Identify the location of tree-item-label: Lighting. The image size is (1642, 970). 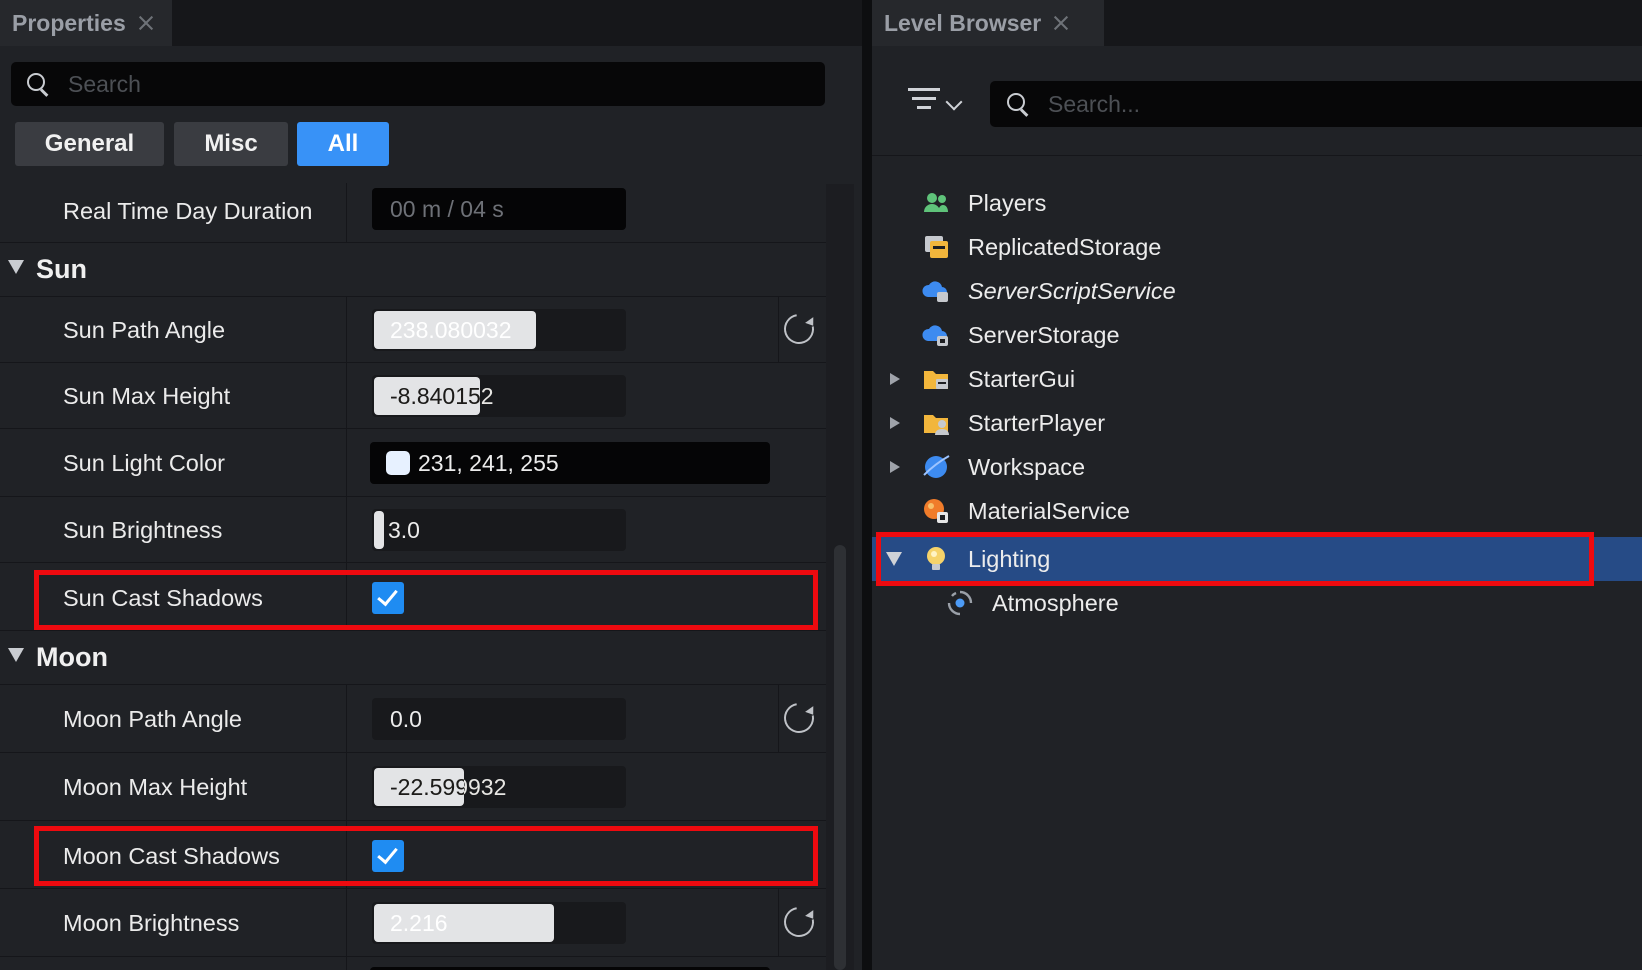
(1009, 559).